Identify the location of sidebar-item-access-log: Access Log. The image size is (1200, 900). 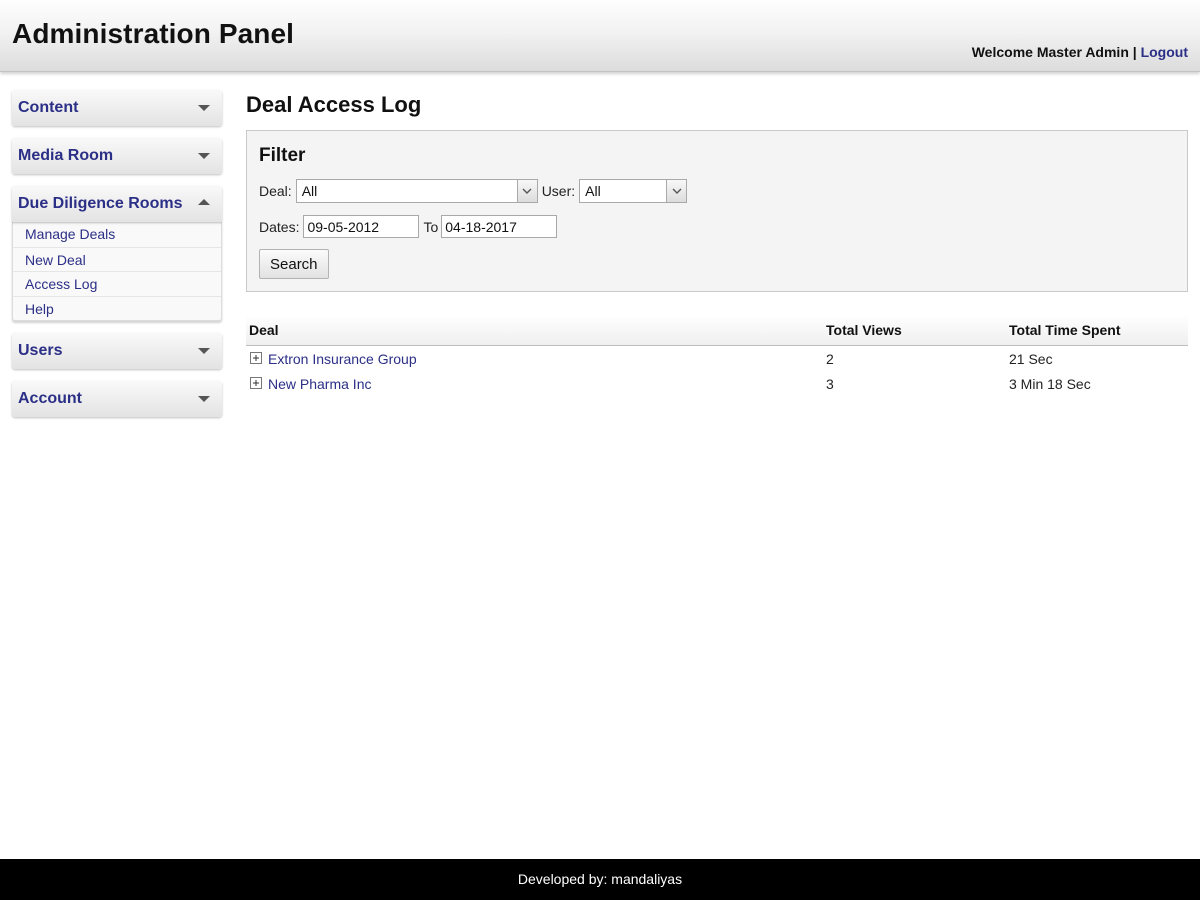
(117, 283).